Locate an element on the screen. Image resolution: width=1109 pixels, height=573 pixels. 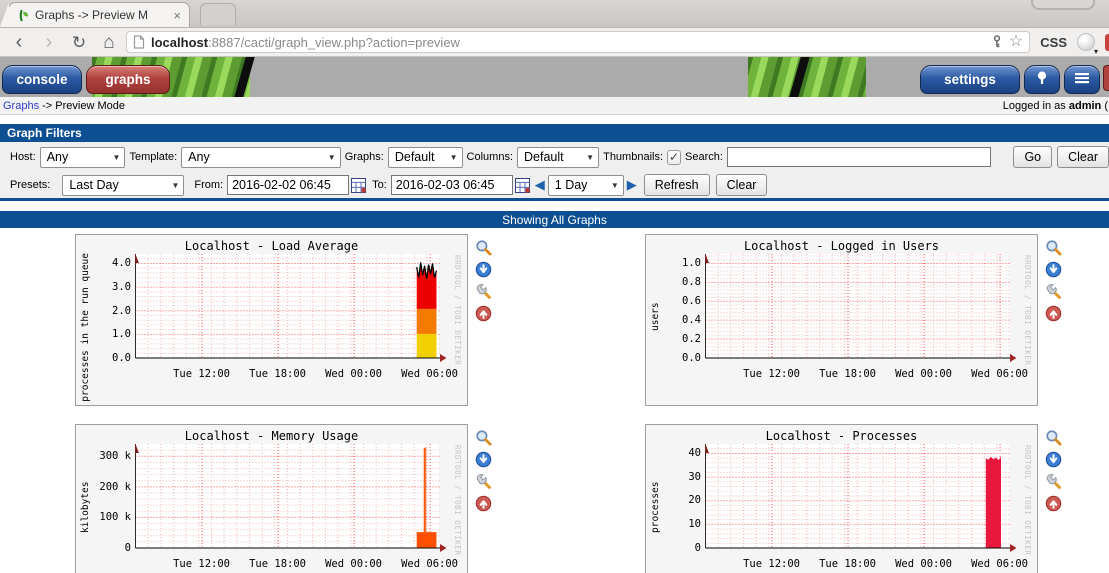
browser-tab: Graphs -> Preview M × is located at coordinates (95, 14).